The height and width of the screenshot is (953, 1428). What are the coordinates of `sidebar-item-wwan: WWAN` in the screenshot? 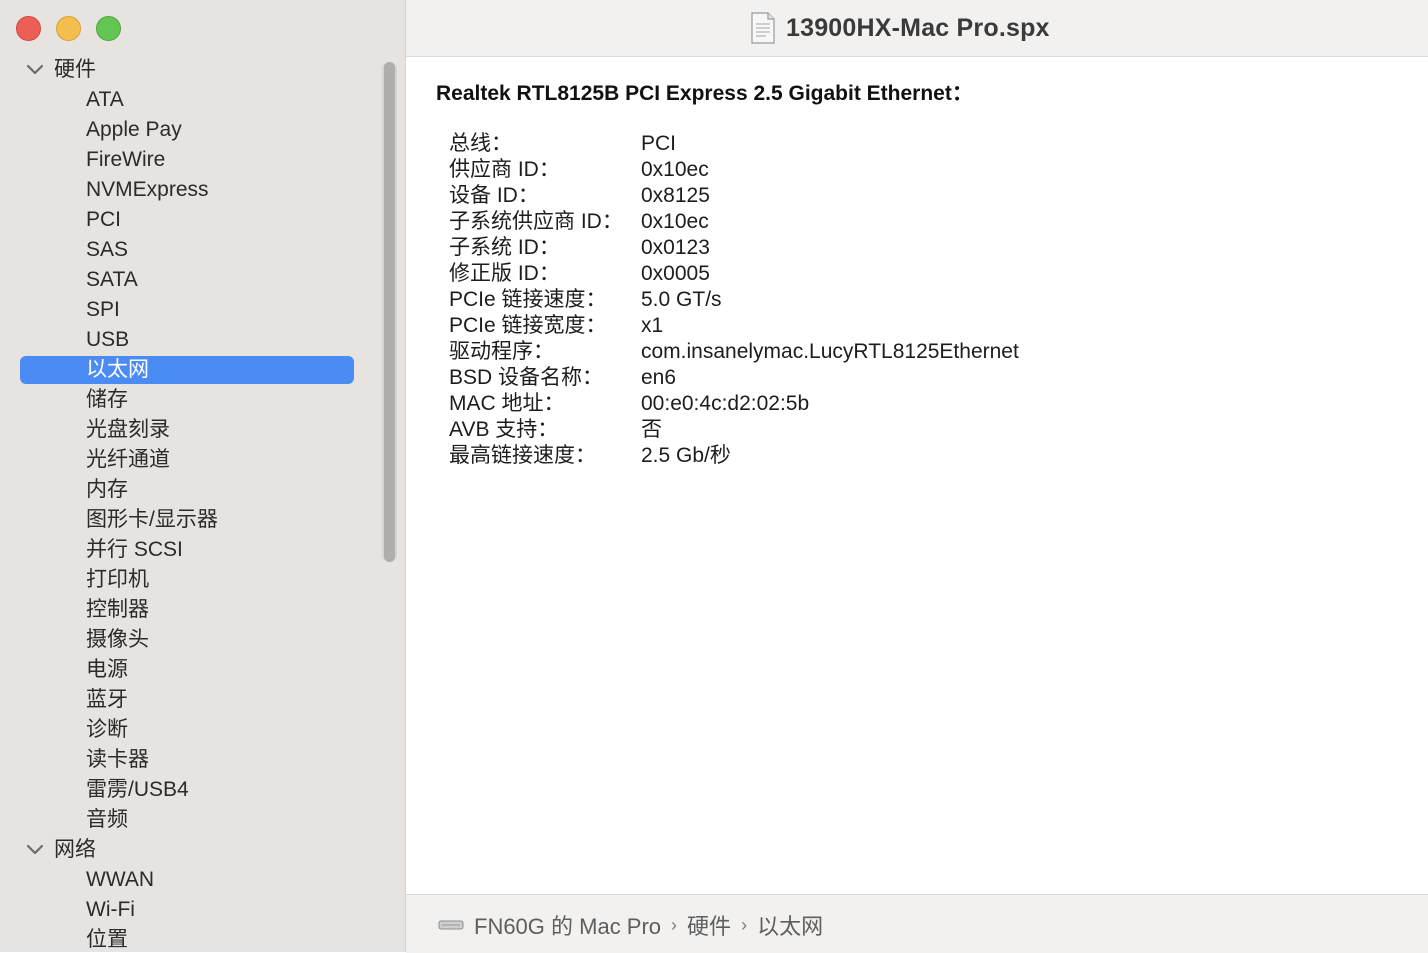 It's located at (202, 880).